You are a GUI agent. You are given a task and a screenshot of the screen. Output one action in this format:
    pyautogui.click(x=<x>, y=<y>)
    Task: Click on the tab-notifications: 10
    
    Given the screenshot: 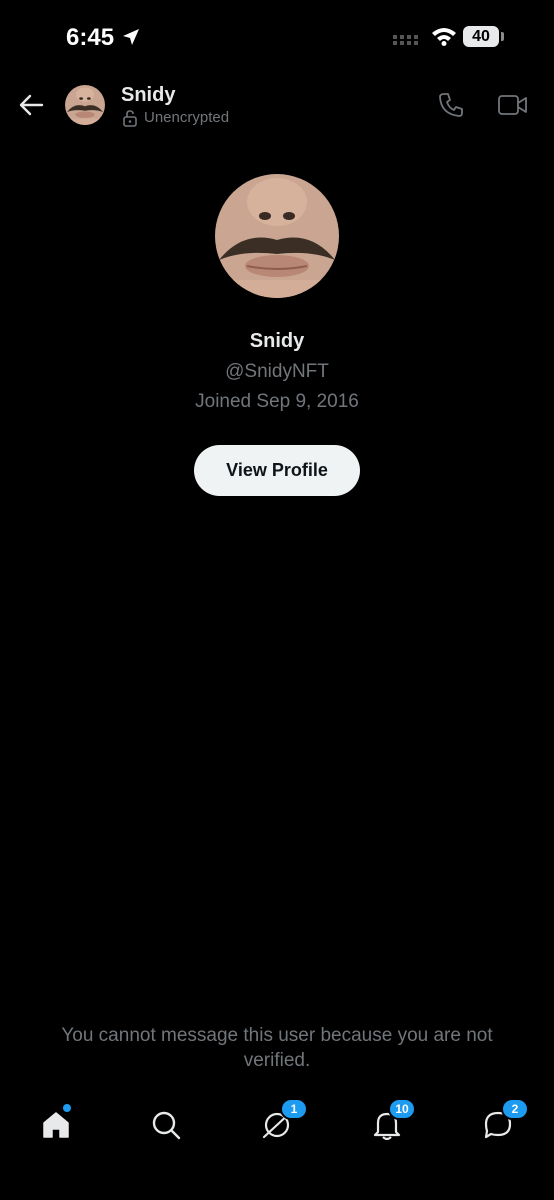 What is the action you would take?
    pyautogui.click(x=392, y=1121)
    